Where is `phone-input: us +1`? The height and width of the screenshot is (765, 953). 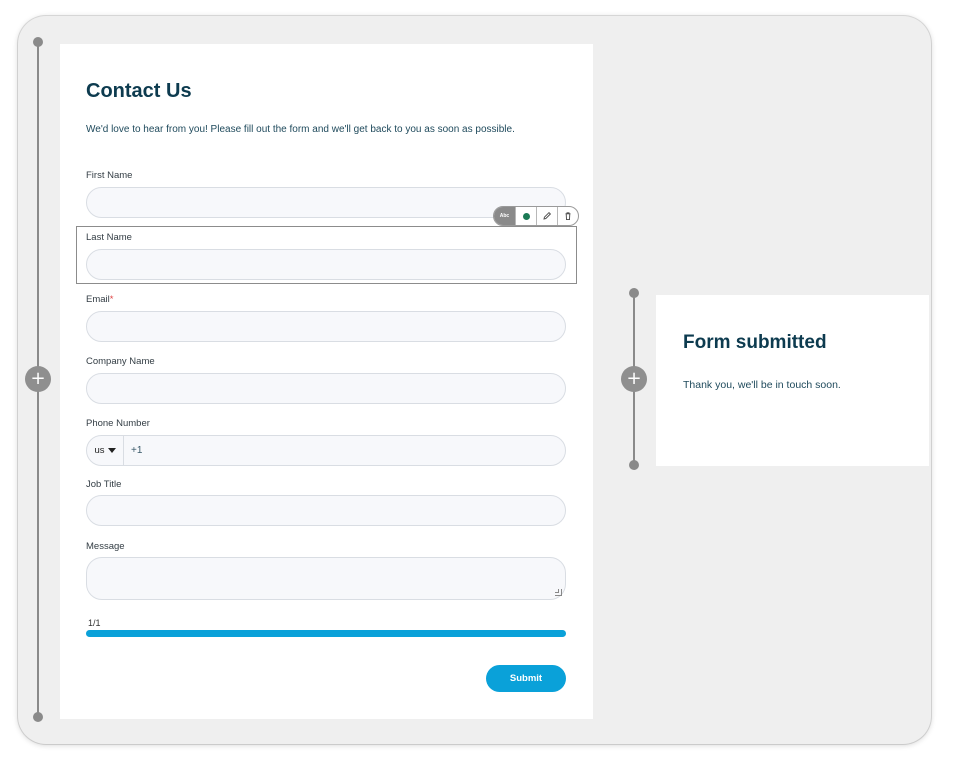
phone-input: us +1 is located at coordinates (326, 450).